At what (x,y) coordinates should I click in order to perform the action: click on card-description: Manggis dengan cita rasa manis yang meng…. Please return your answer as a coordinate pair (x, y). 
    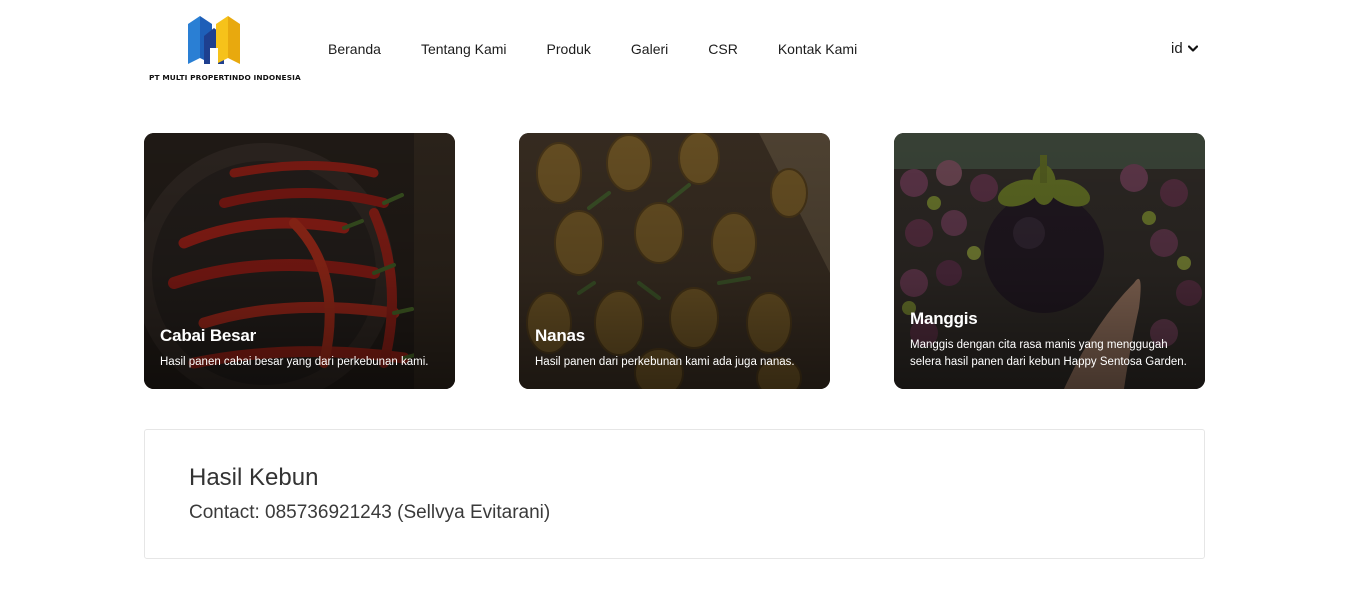
    Looking at the image, I should click on (1048, 353).